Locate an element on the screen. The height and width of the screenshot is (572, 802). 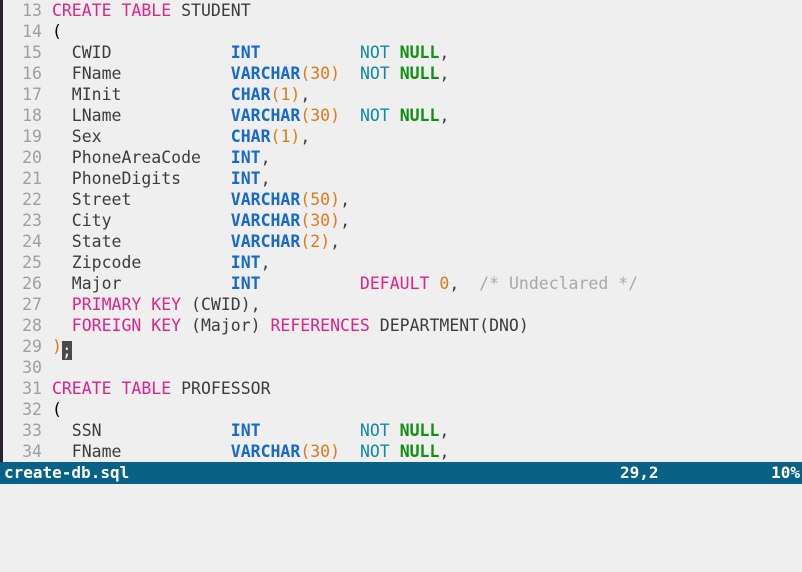
line-number: 26 is located at coordinates (32, 283).